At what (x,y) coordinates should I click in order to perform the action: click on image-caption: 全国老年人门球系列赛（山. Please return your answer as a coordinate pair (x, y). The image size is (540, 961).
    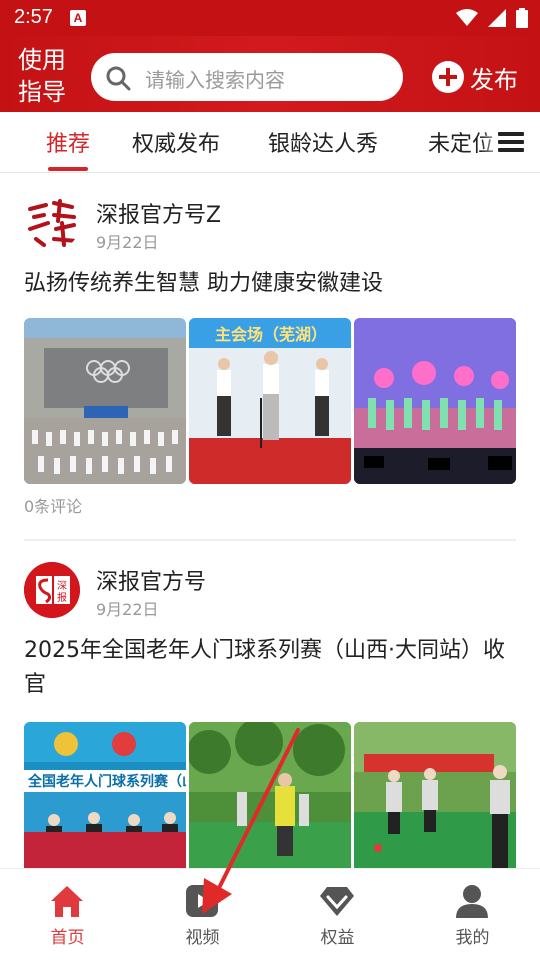
    Looking at the image, I should click on (106, 781).